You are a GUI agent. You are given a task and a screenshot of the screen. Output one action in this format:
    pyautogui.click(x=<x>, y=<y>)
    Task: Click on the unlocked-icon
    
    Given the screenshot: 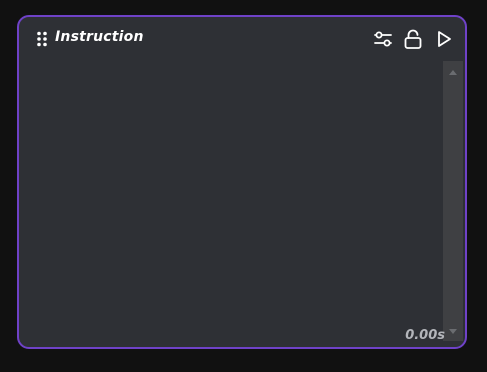 What is the action you would take?
    pyautogui.click(x=413, y=39)
    